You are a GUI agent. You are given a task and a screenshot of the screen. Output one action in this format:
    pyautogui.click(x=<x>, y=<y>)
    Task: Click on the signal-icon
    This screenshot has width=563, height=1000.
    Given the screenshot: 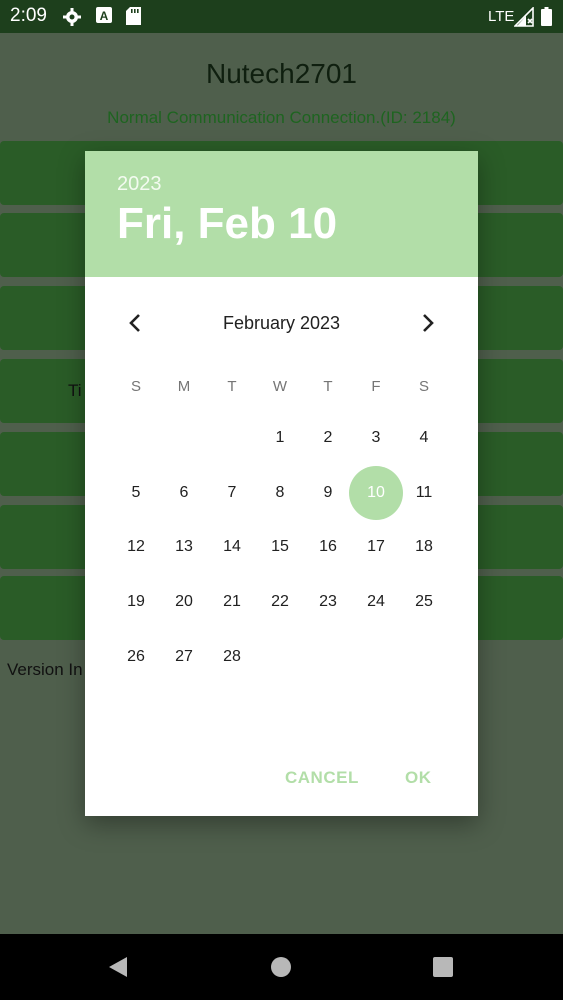 What is the action you would take?
    pyautogui.click(x=523, y=19)
    